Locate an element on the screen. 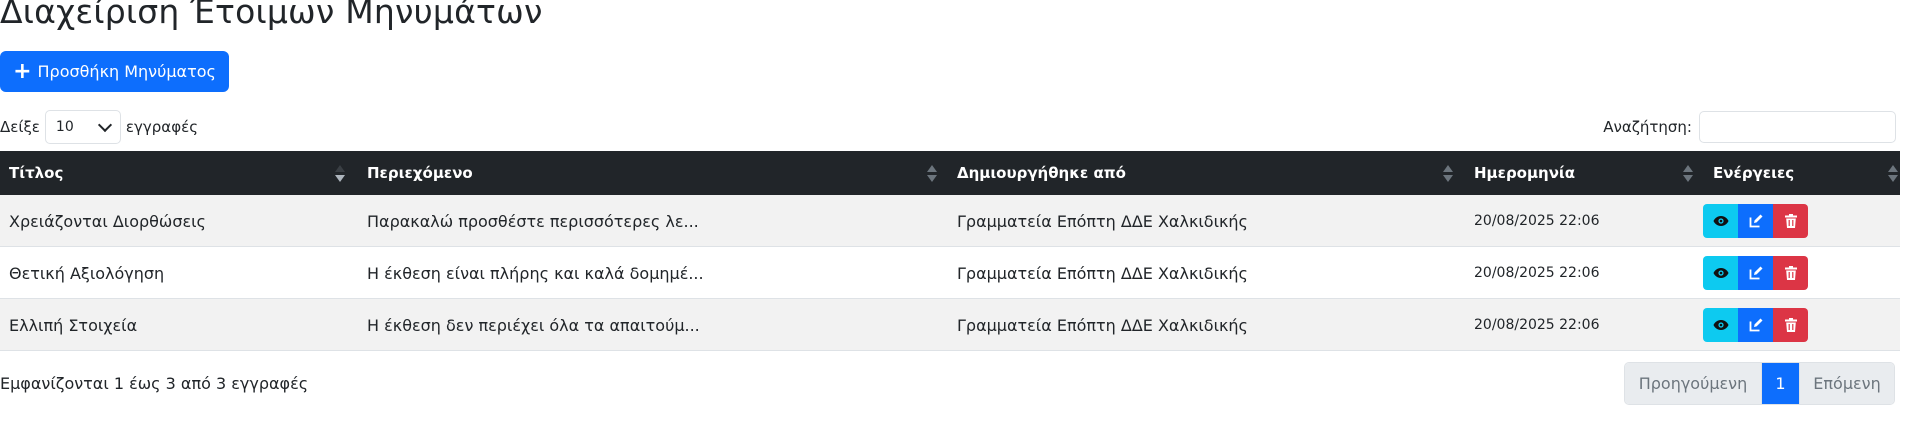 This screenshot has height=447, width=1906. page-length-value: 10 is located at coordinates (64, 127).